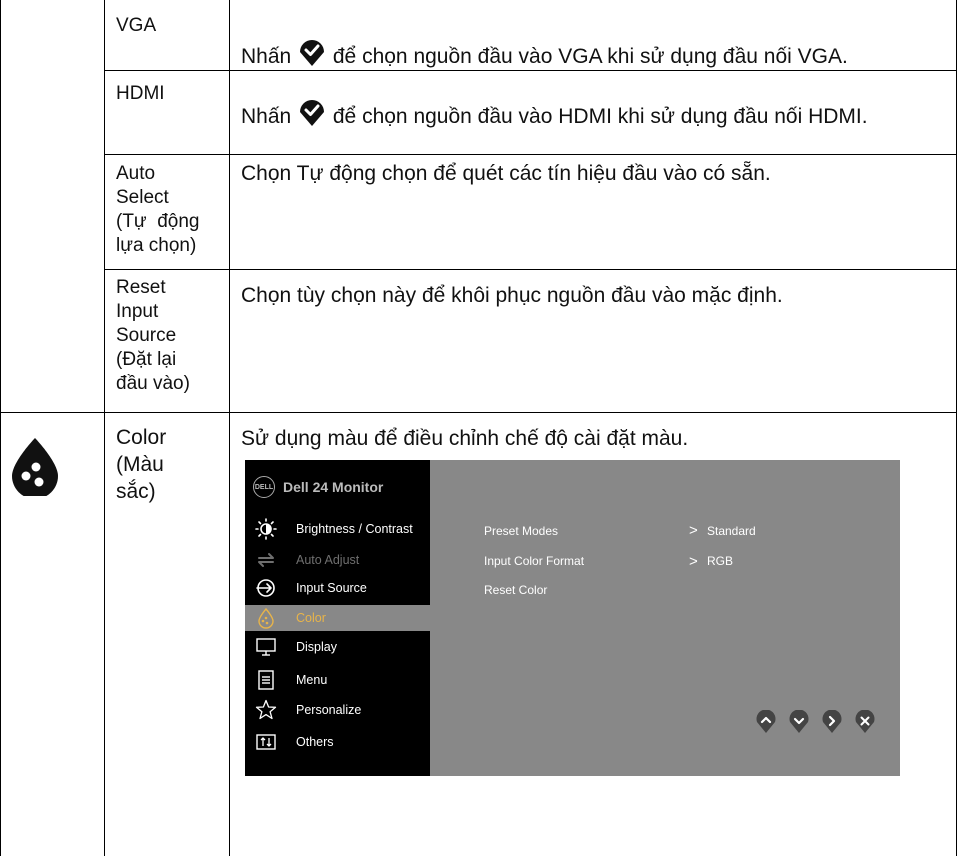 This screenshot has width=957, height=856. Describe the element at coordinates (337, 680) in the screenshot. I see `osd-menu-menu: Menu` at that location.